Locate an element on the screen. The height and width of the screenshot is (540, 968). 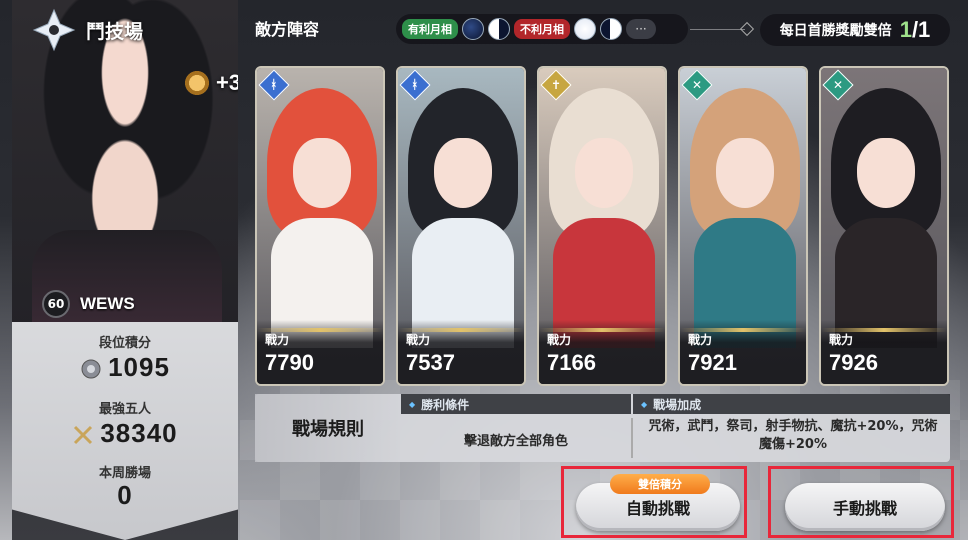
enemy-lineup-label: 敵方陣容 is located at coordinates (287, 29).